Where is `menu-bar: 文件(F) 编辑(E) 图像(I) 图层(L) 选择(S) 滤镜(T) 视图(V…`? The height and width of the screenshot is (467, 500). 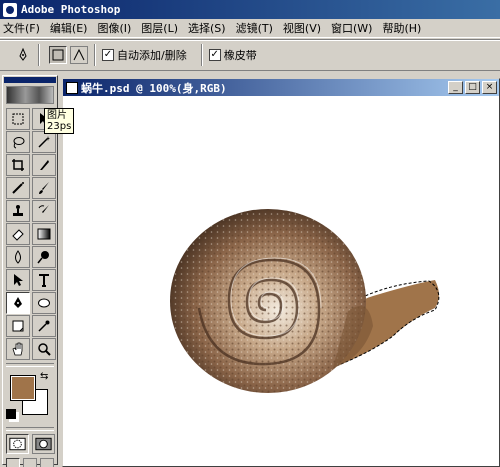
menu-bar: 文件(F) 编辑(E) 图像(I) 图层(L) 选择(S) 滤镜(T) 视图(V… is located at coordinates (250, 28).